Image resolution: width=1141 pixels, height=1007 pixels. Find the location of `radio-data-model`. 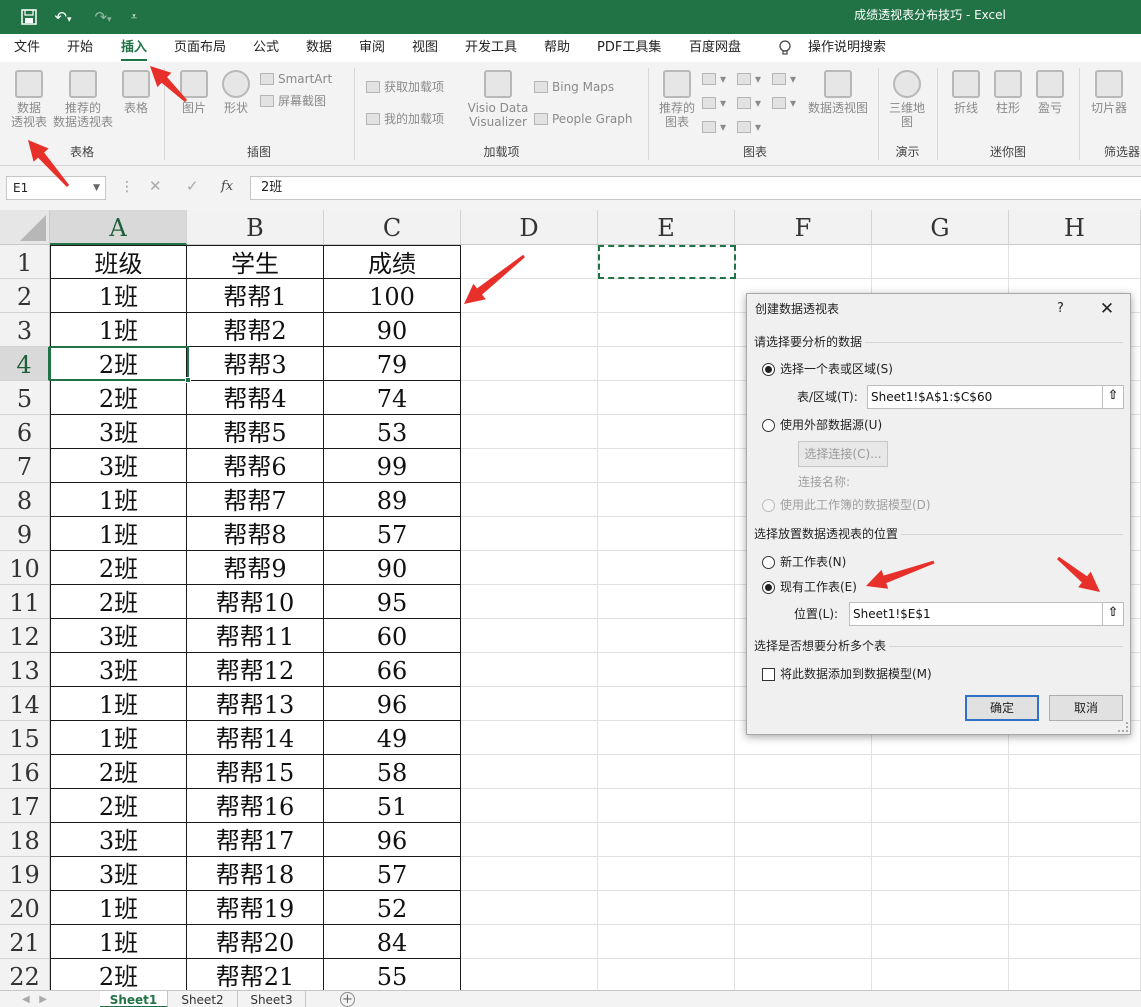

radio-data-model is located at coordinates (768, 505).